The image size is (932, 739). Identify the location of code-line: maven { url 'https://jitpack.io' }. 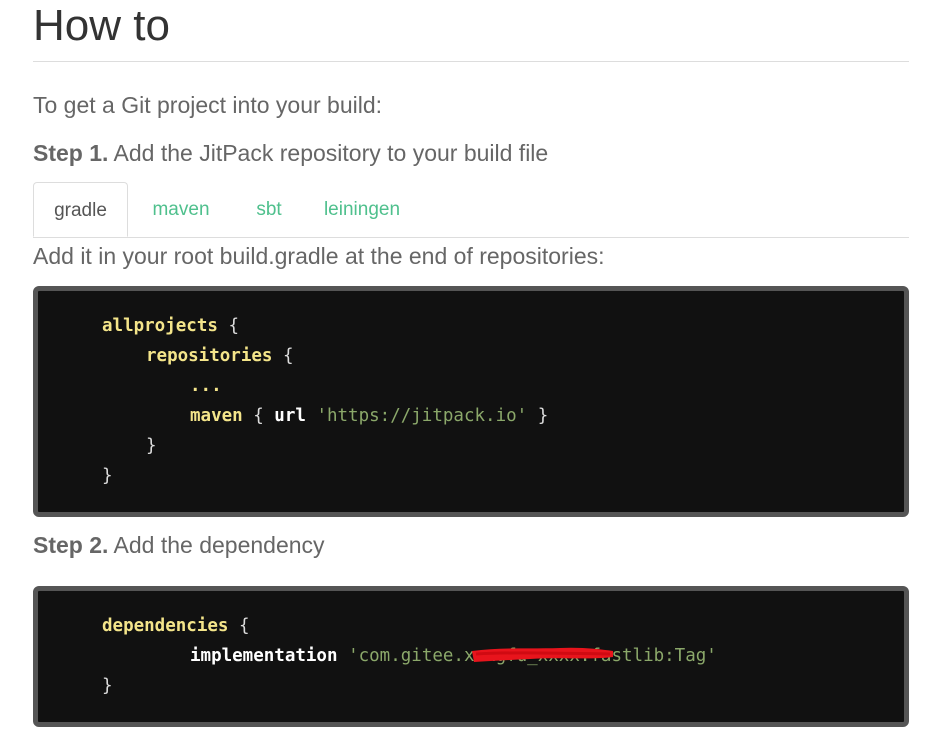
(369, 416).